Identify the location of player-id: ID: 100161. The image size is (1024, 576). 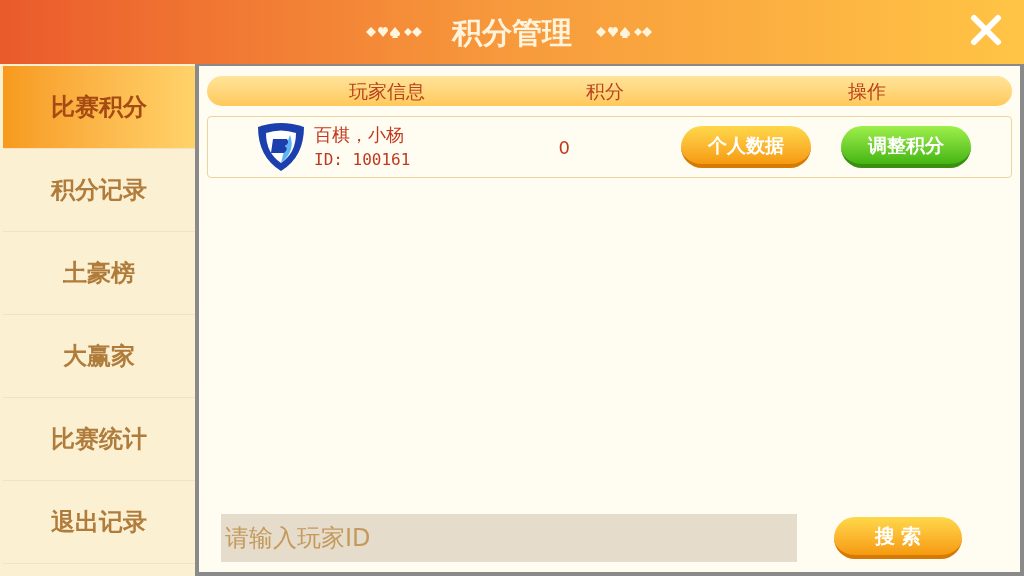
(362, 160).